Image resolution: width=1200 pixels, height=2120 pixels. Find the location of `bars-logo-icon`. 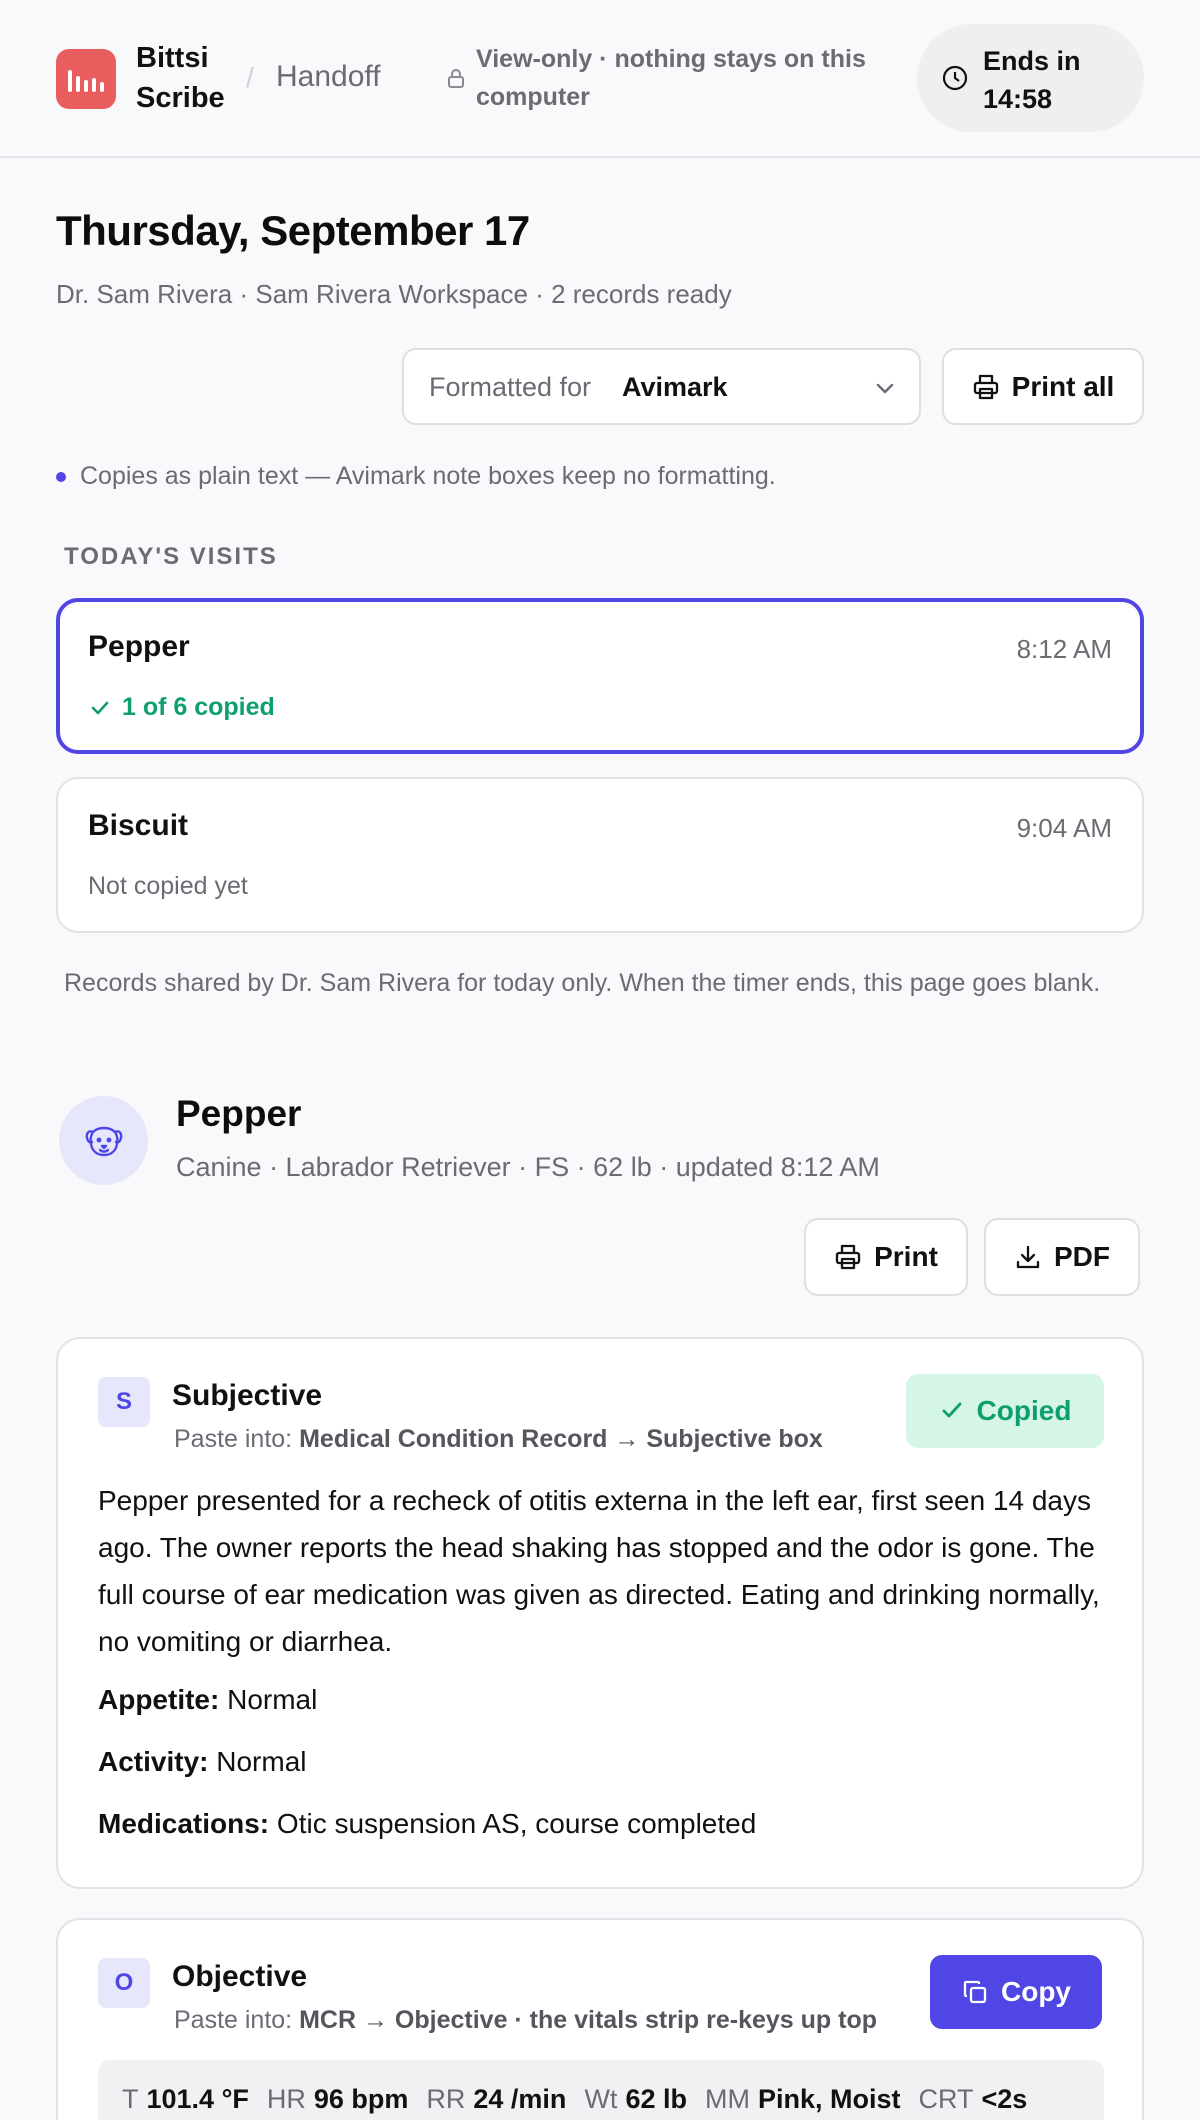

bars-logo-icon is located at coordinates (86, 79).